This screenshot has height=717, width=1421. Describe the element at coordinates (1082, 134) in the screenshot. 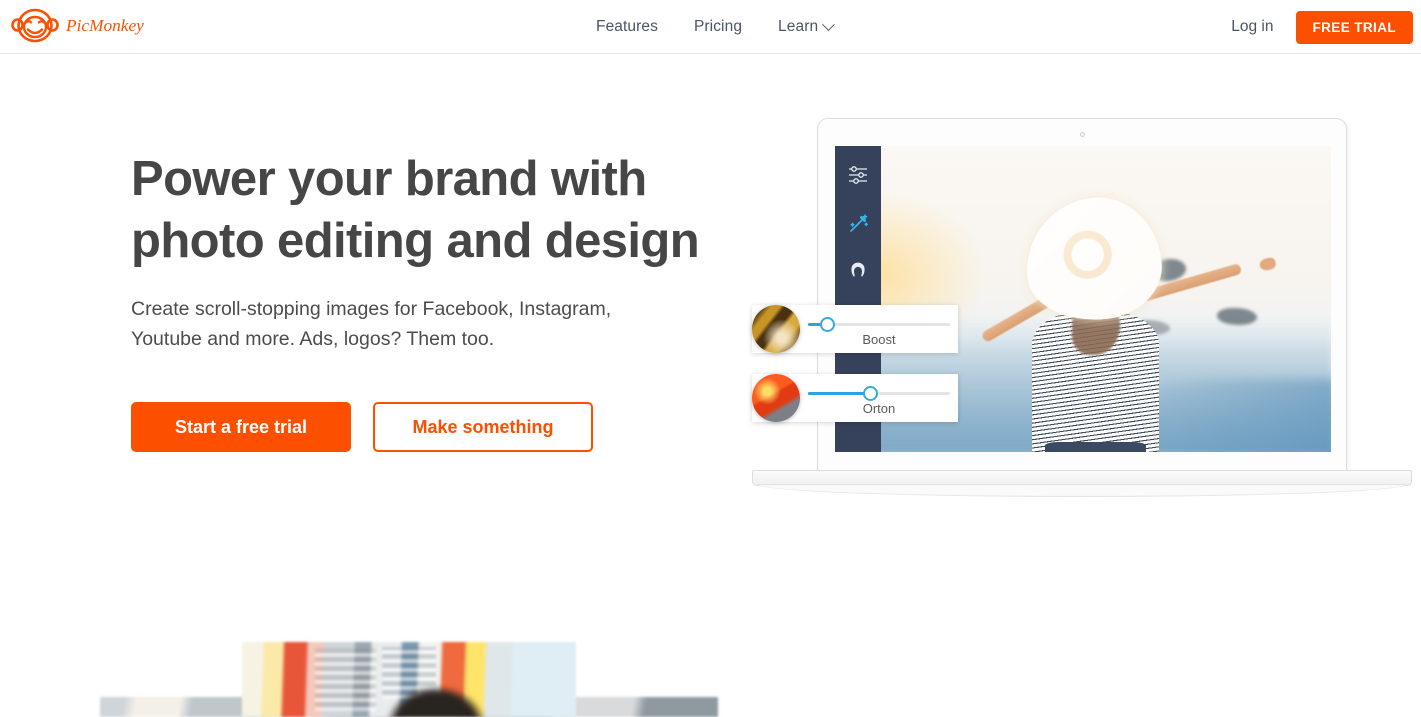

I see `webcam-icon` at that location.